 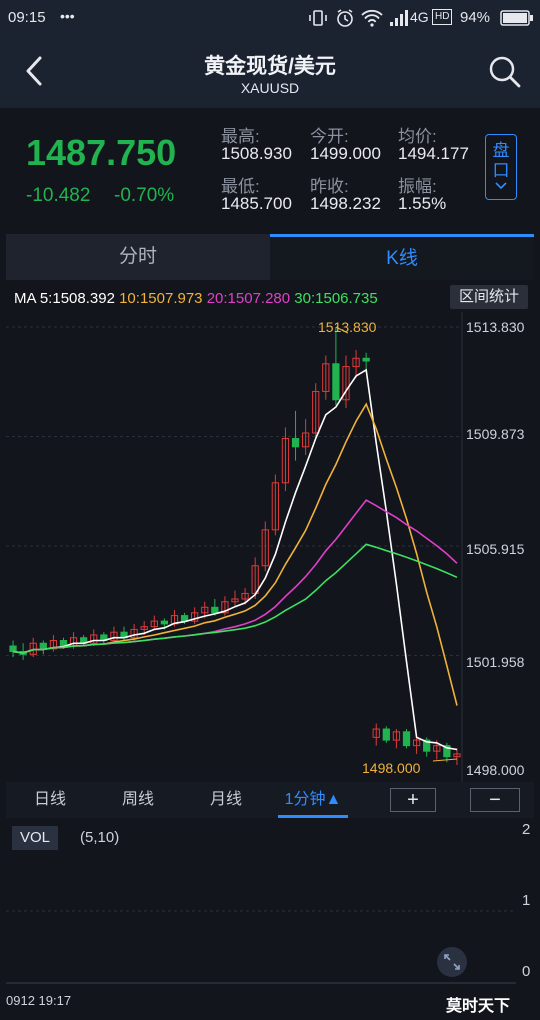 I want to click on tab-timeshare: 分时, so click(x=138, y=257).